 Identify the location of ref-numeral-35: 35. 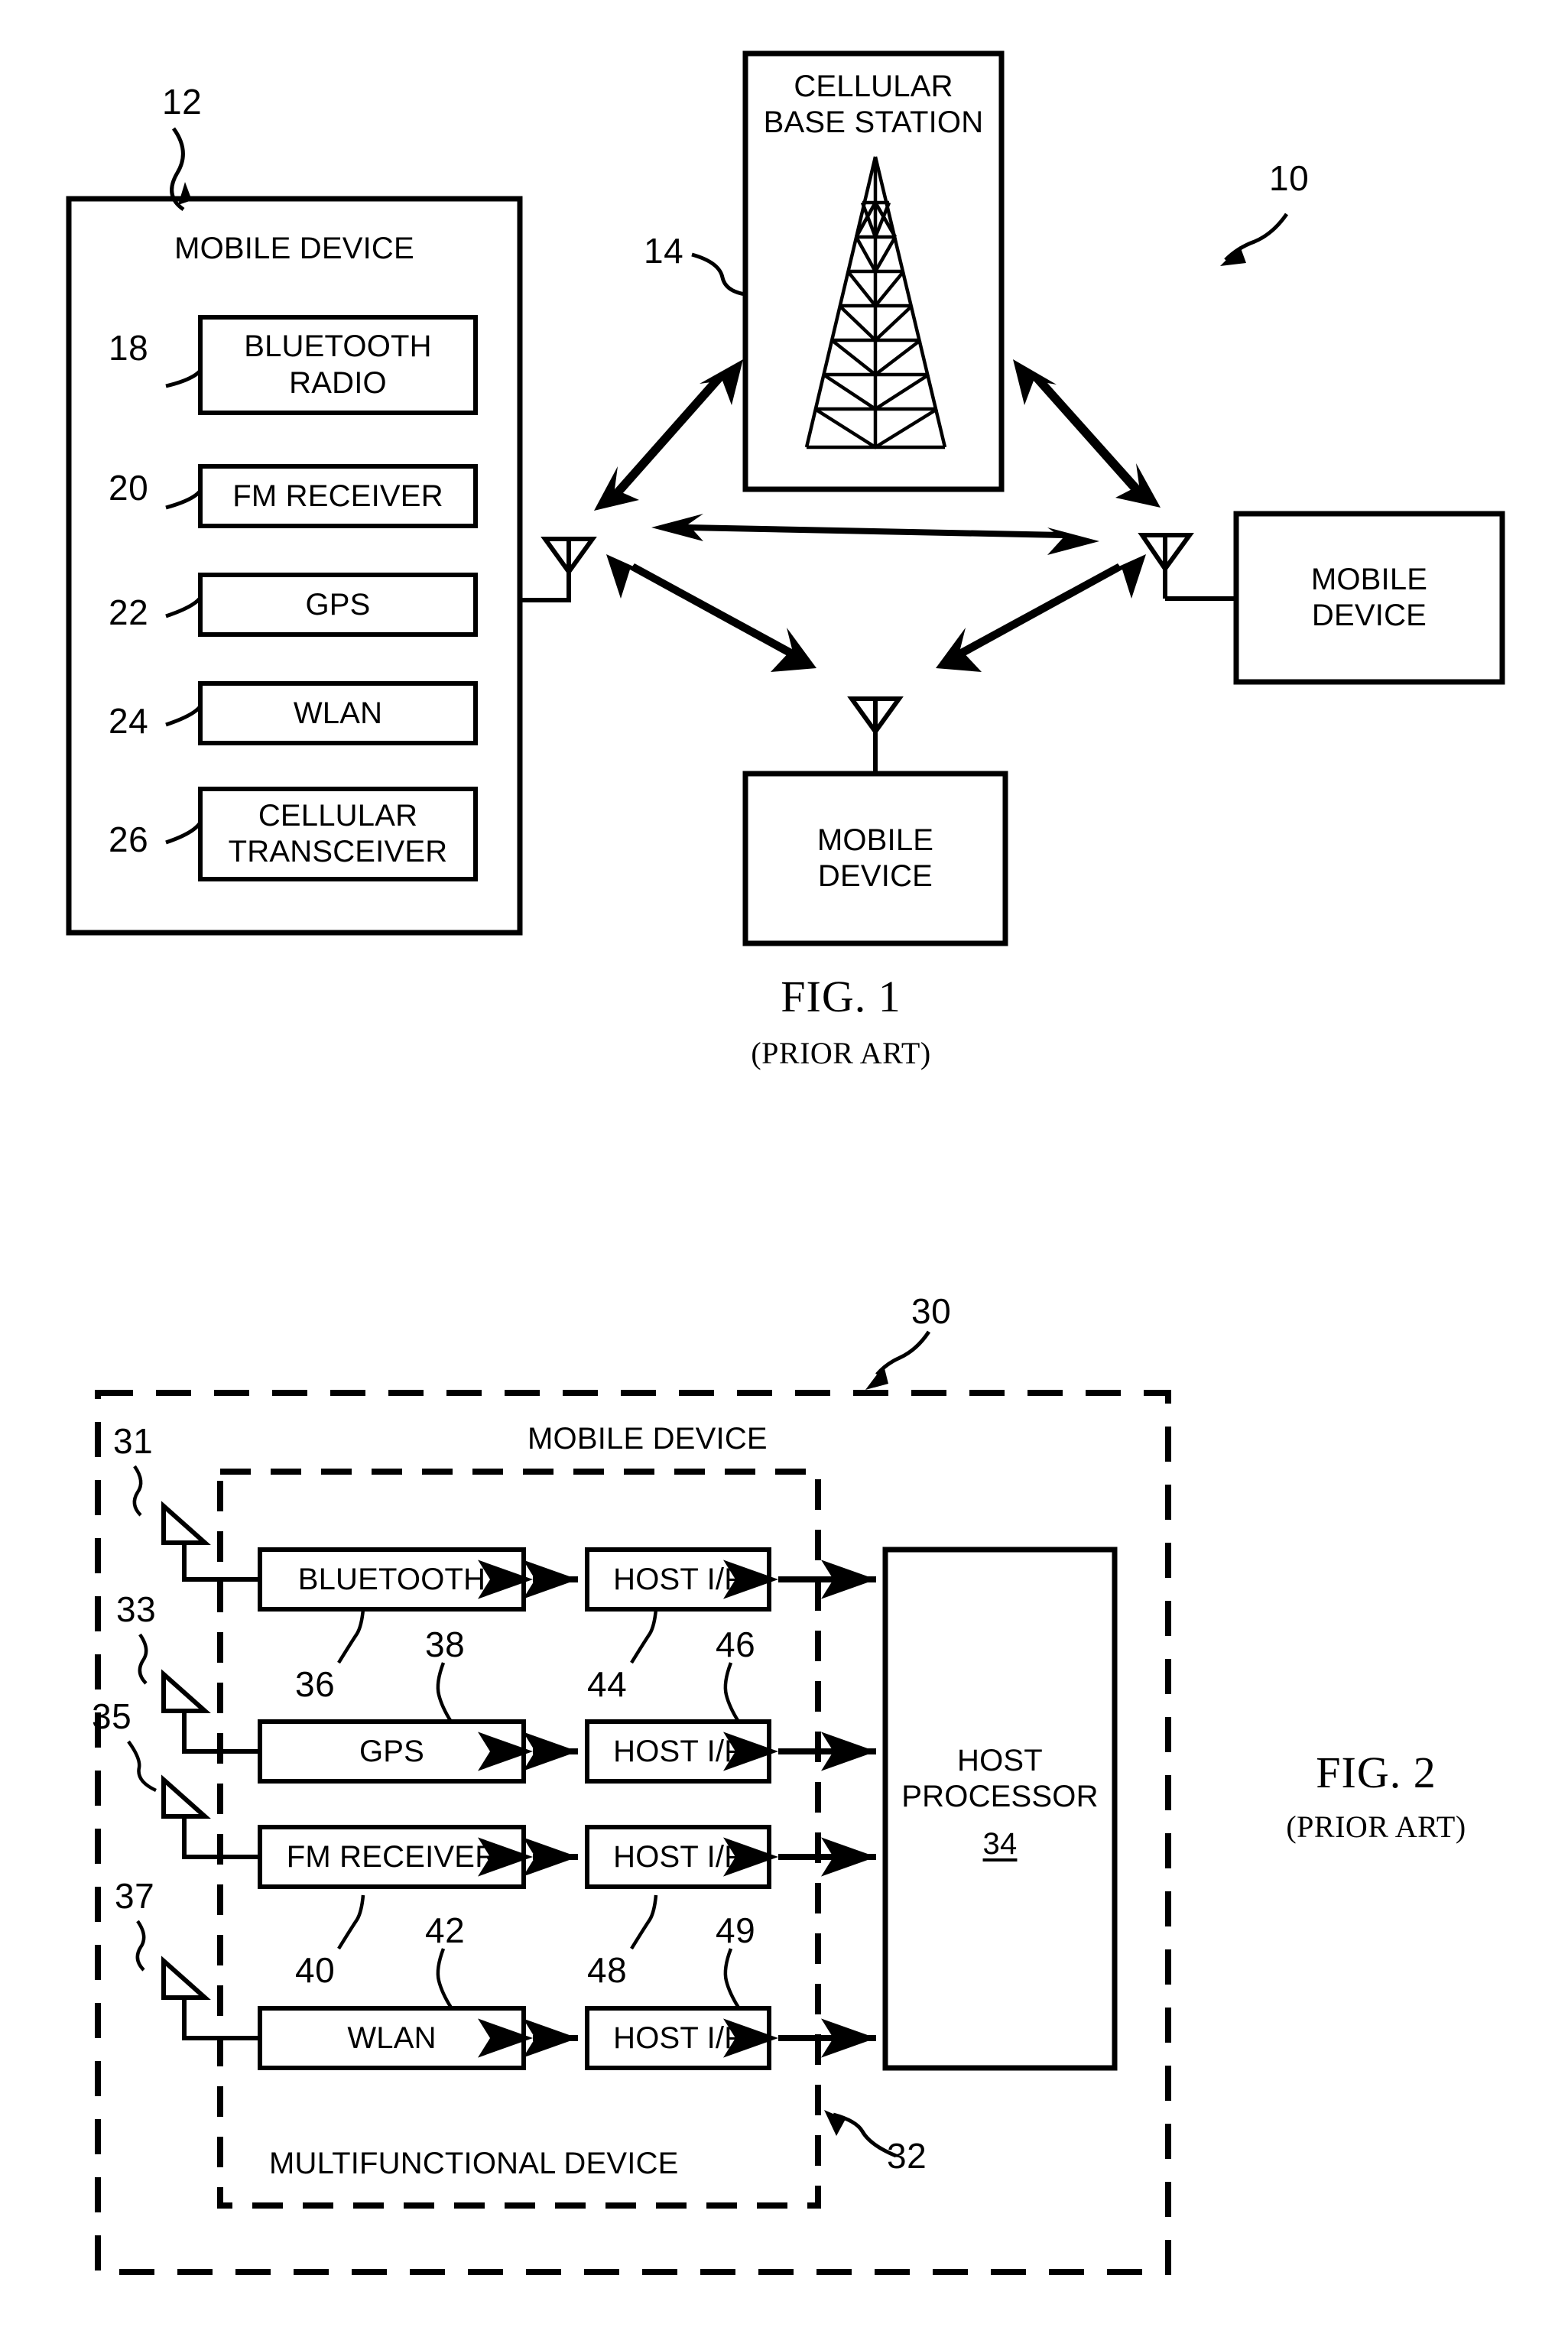
(112, 1716).